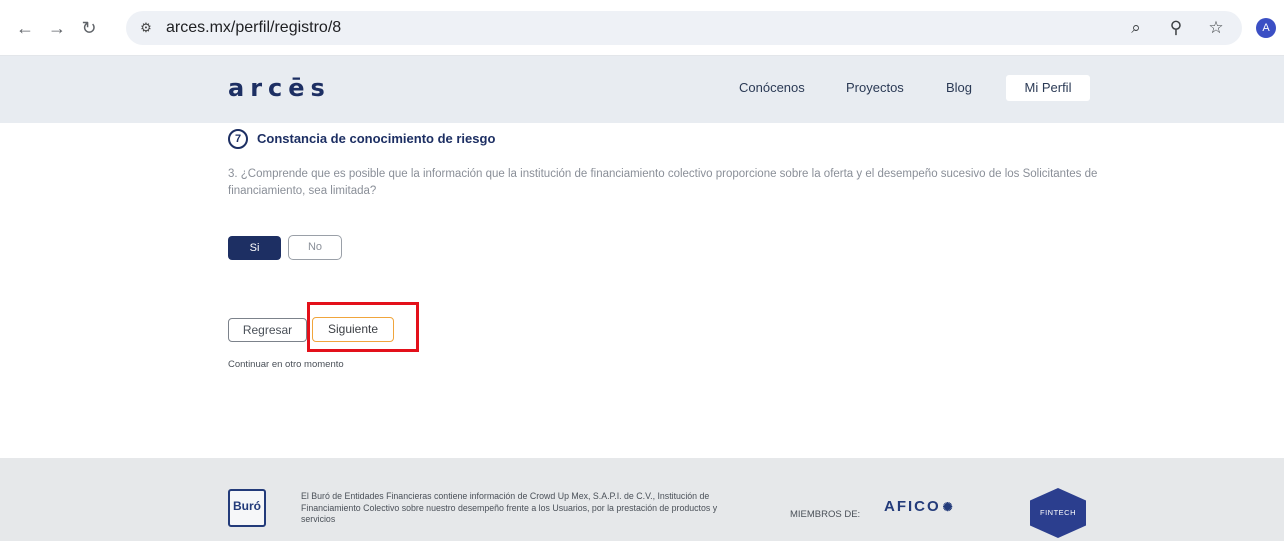 This screenshot has width=1284, height=541. What do you see at coordinates (1176, 28) in the screenshot?
I see `location-pin-icon: ⚲` at bounding box center [1176, 28].